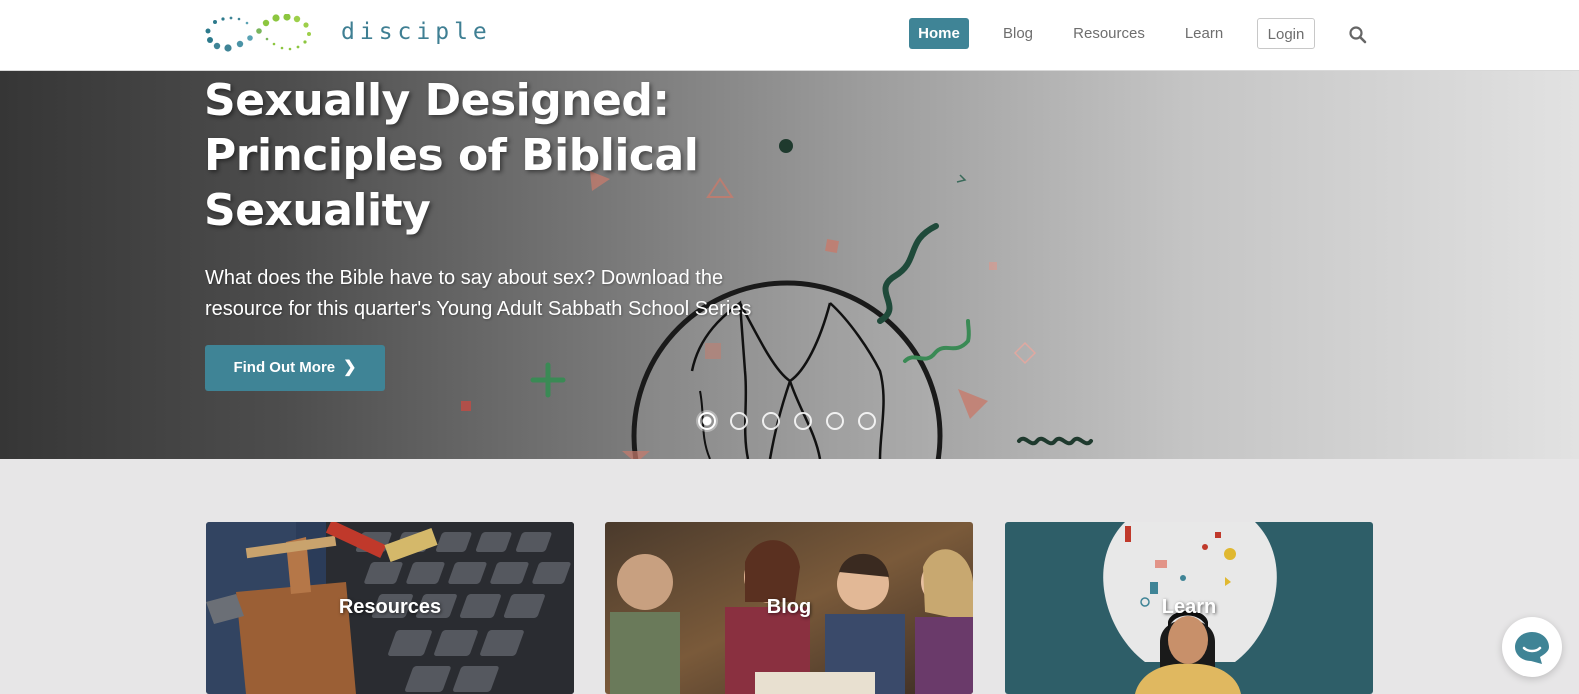  What do you see at coordinates (350, 367) in the screenshot?
I see `chevron-right-icon: ❯` at bounding box center [350, 367].